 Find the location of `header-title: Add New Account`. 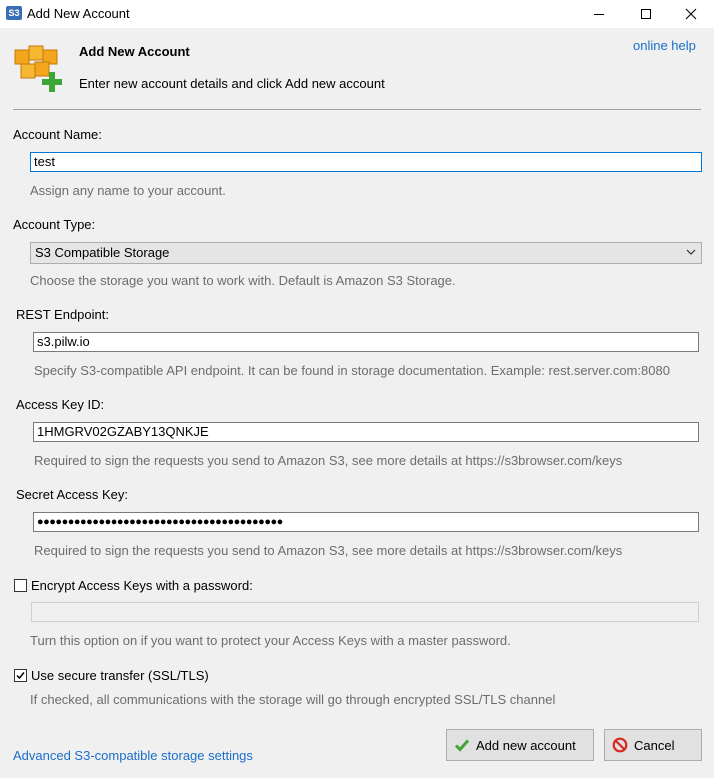

header-title: Add New Account is located at coordinates (134, 51).